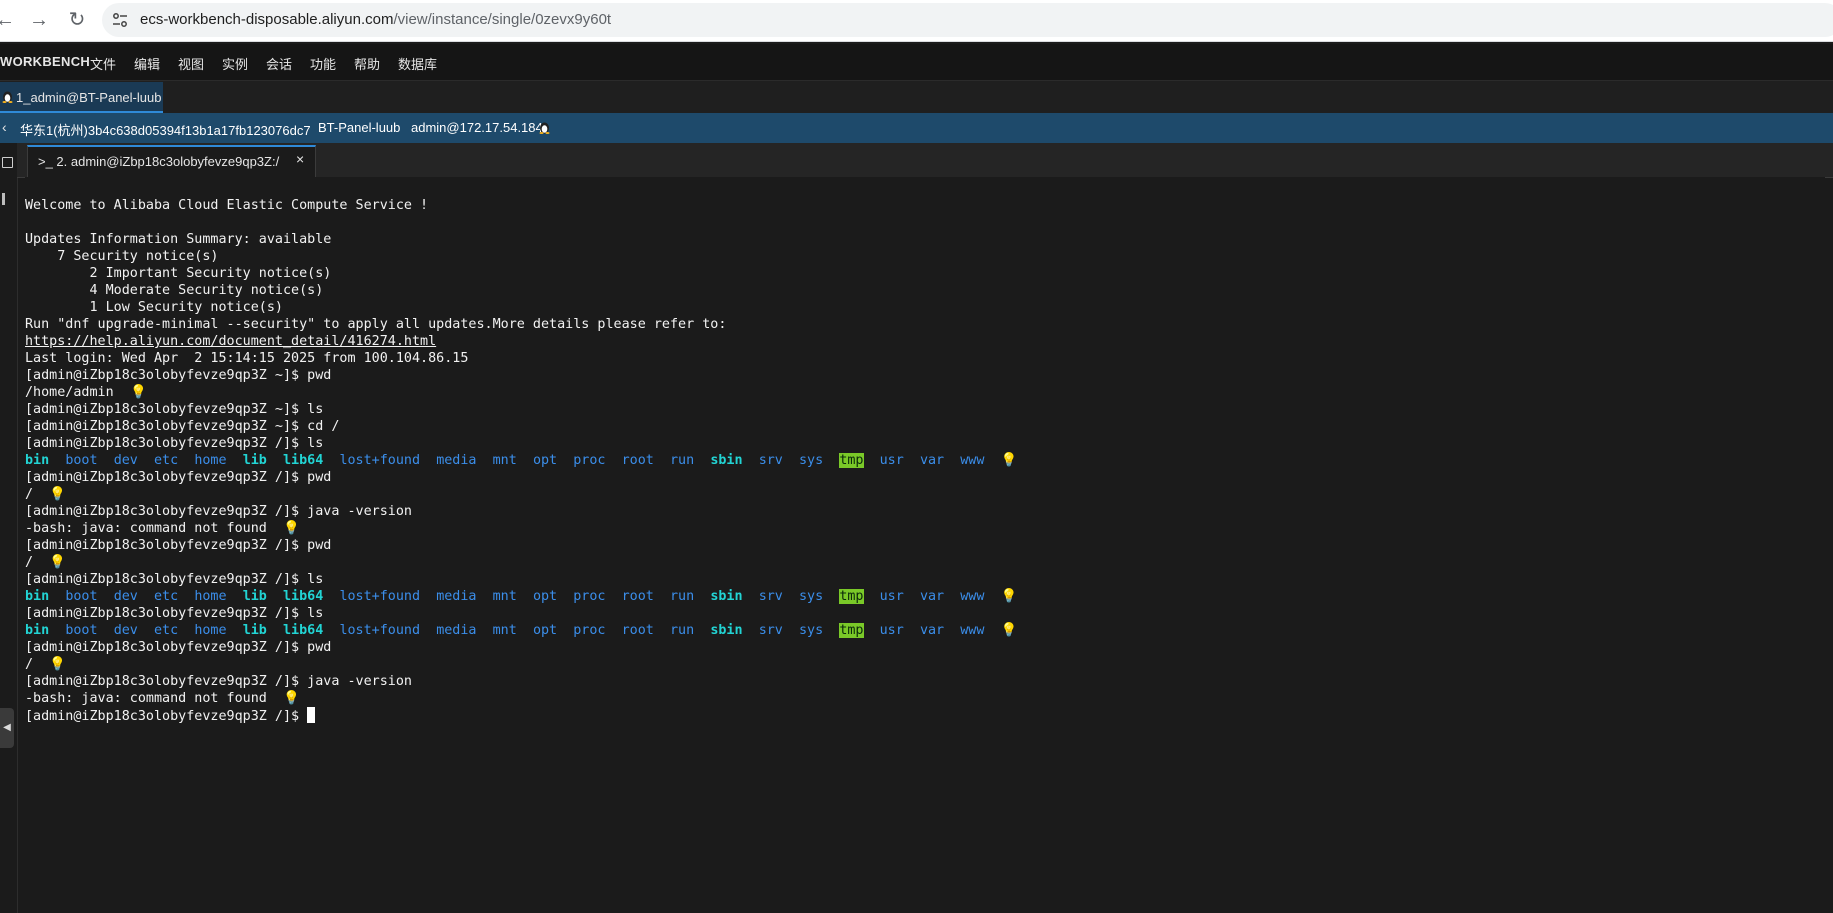  Describe the element at coordinates (89, 97) in the screenshot. I see `session-tab-label: 1_admin@BT-Panel-luub` at that location.